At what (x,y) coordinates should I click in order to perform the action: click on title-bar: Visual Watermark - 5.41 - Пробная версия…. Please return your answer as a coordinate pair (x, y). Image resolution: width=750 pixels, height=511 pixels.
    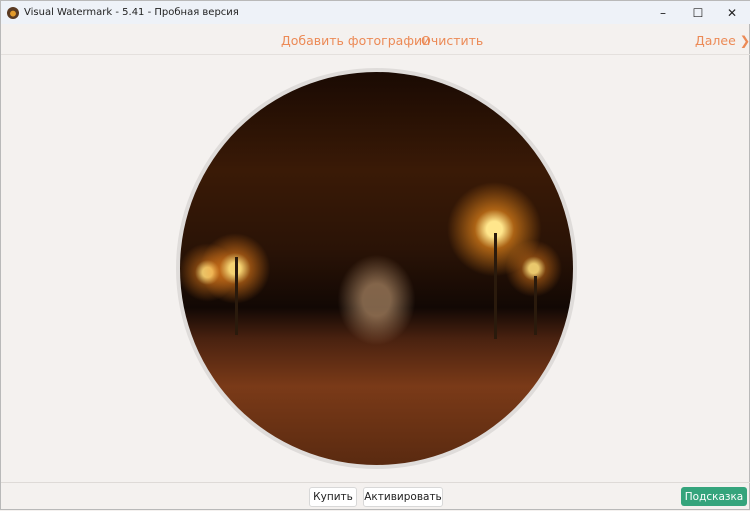
    Looking at the image, I should click on (375, 12).